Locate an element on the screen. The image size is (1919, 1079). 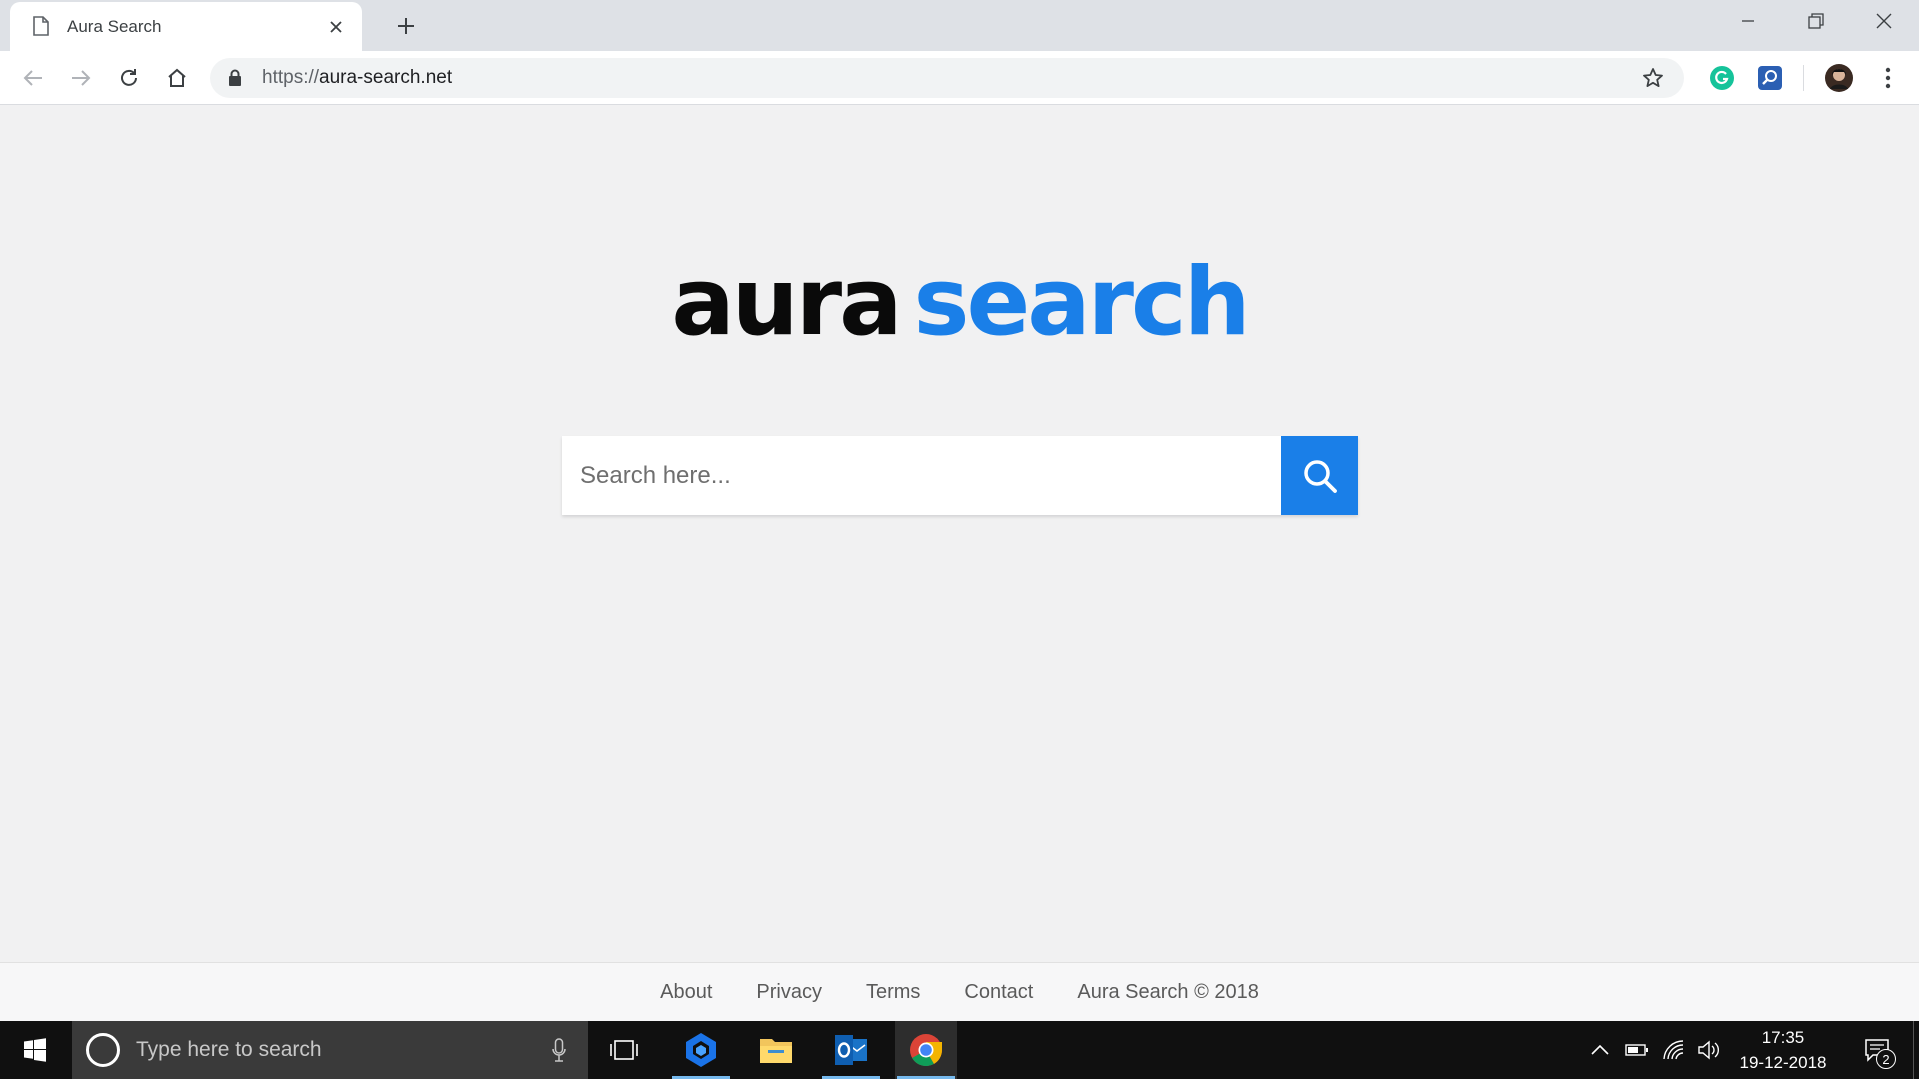
grammarly-icon is located at coordinates (1722, 78).